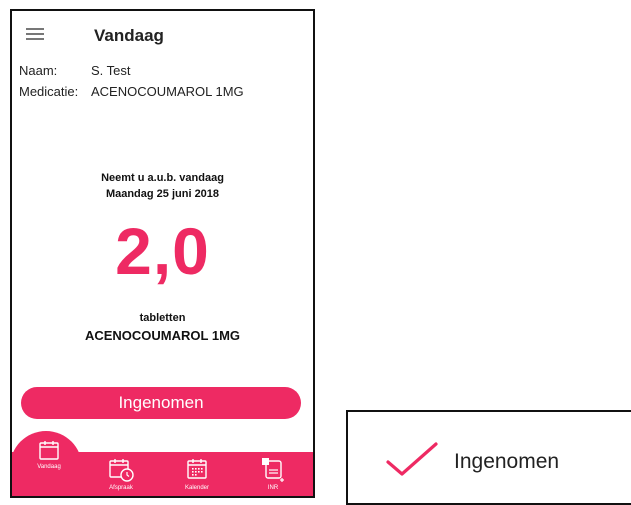  I want to click on taken-button: Ingenomen, so click(161, 403).